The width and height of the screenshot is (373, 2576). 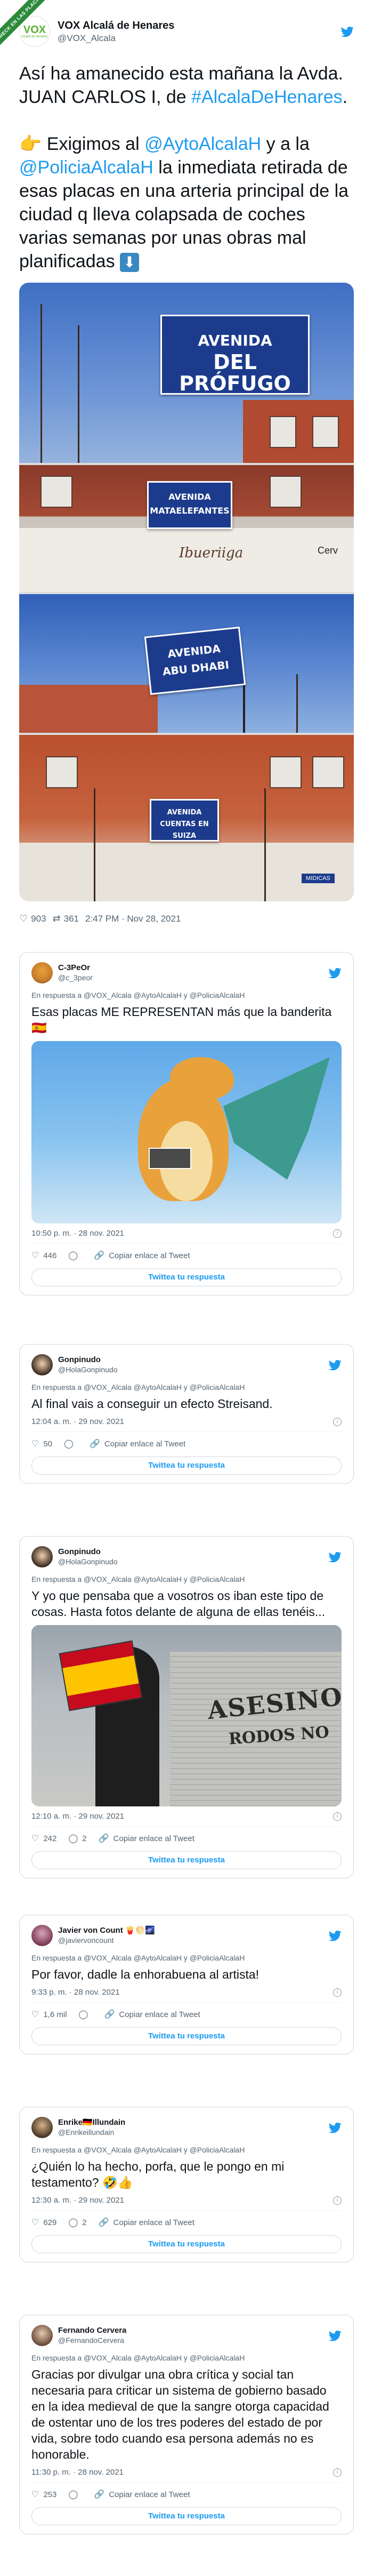 I want to click on reply-time: 10:50 p. m. · 28 nov. 2021, so click(x=77, y=1233).